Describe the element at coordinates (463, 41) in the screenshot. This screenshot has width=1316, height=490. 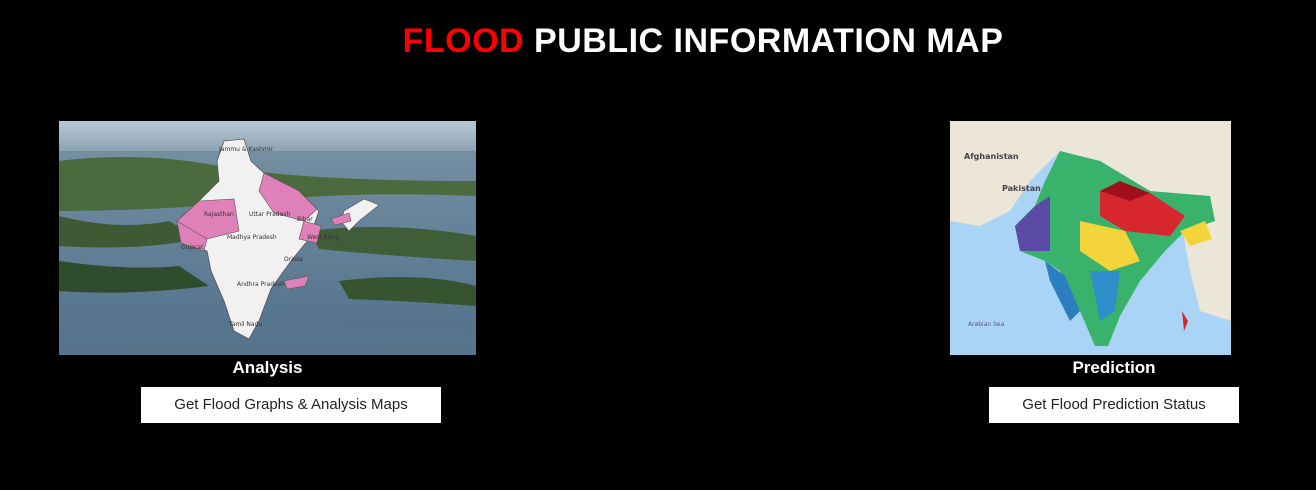
I see `title-accent: FLOOD` at that location.